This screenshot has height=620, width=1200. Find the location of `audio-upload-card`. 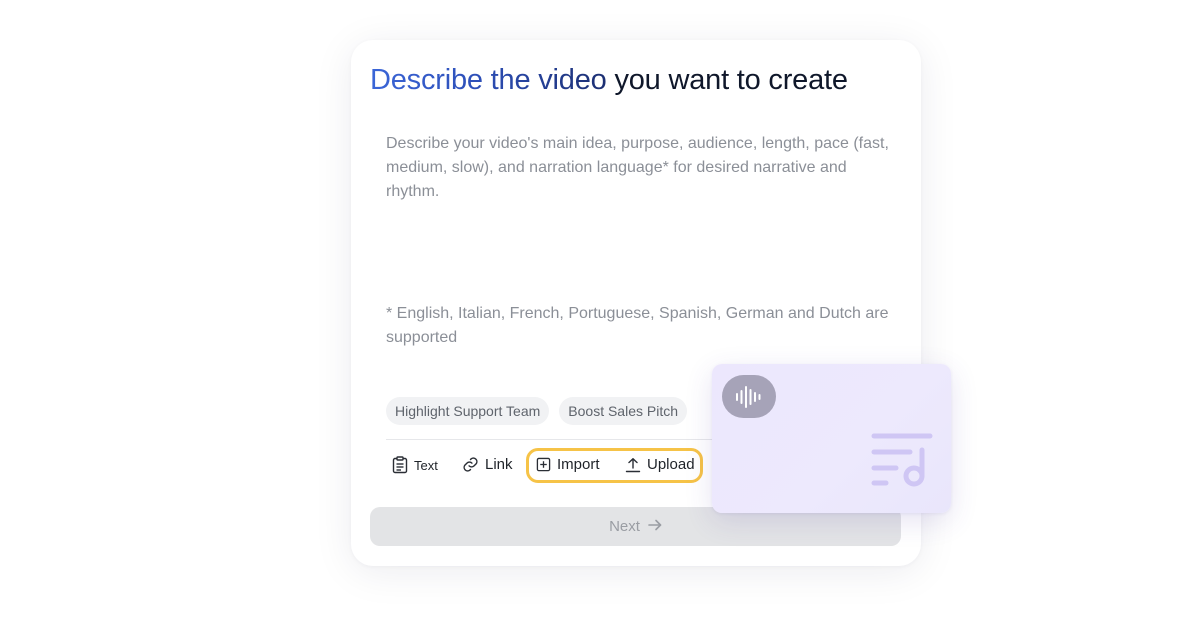

audio-upload-card is located at coordinates (831, 438).